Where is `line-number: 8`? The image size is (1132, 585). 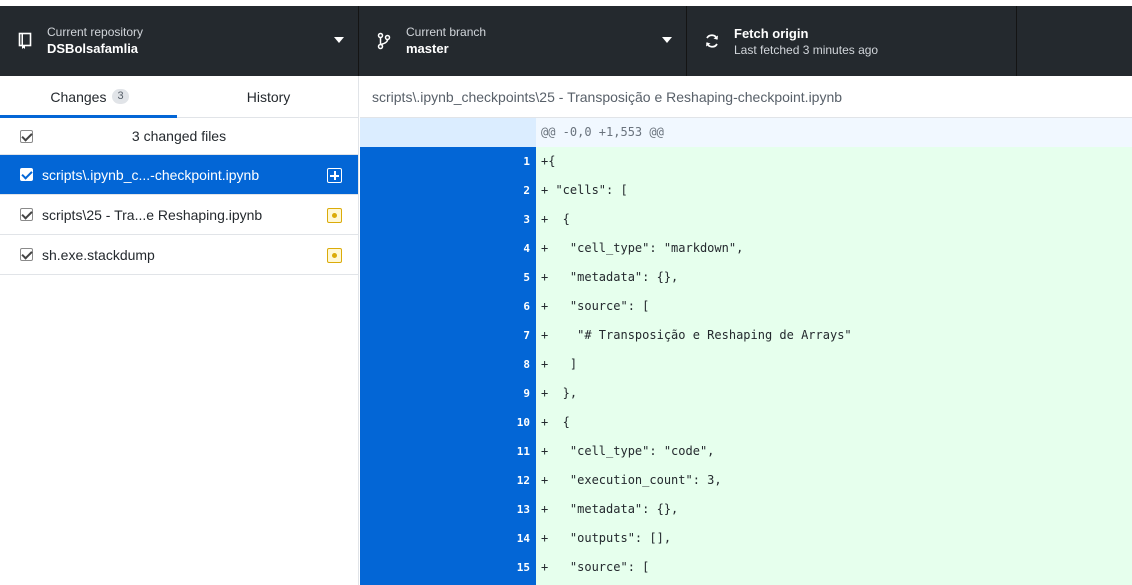 line-number: 8 is located at coordinates (492, 364).